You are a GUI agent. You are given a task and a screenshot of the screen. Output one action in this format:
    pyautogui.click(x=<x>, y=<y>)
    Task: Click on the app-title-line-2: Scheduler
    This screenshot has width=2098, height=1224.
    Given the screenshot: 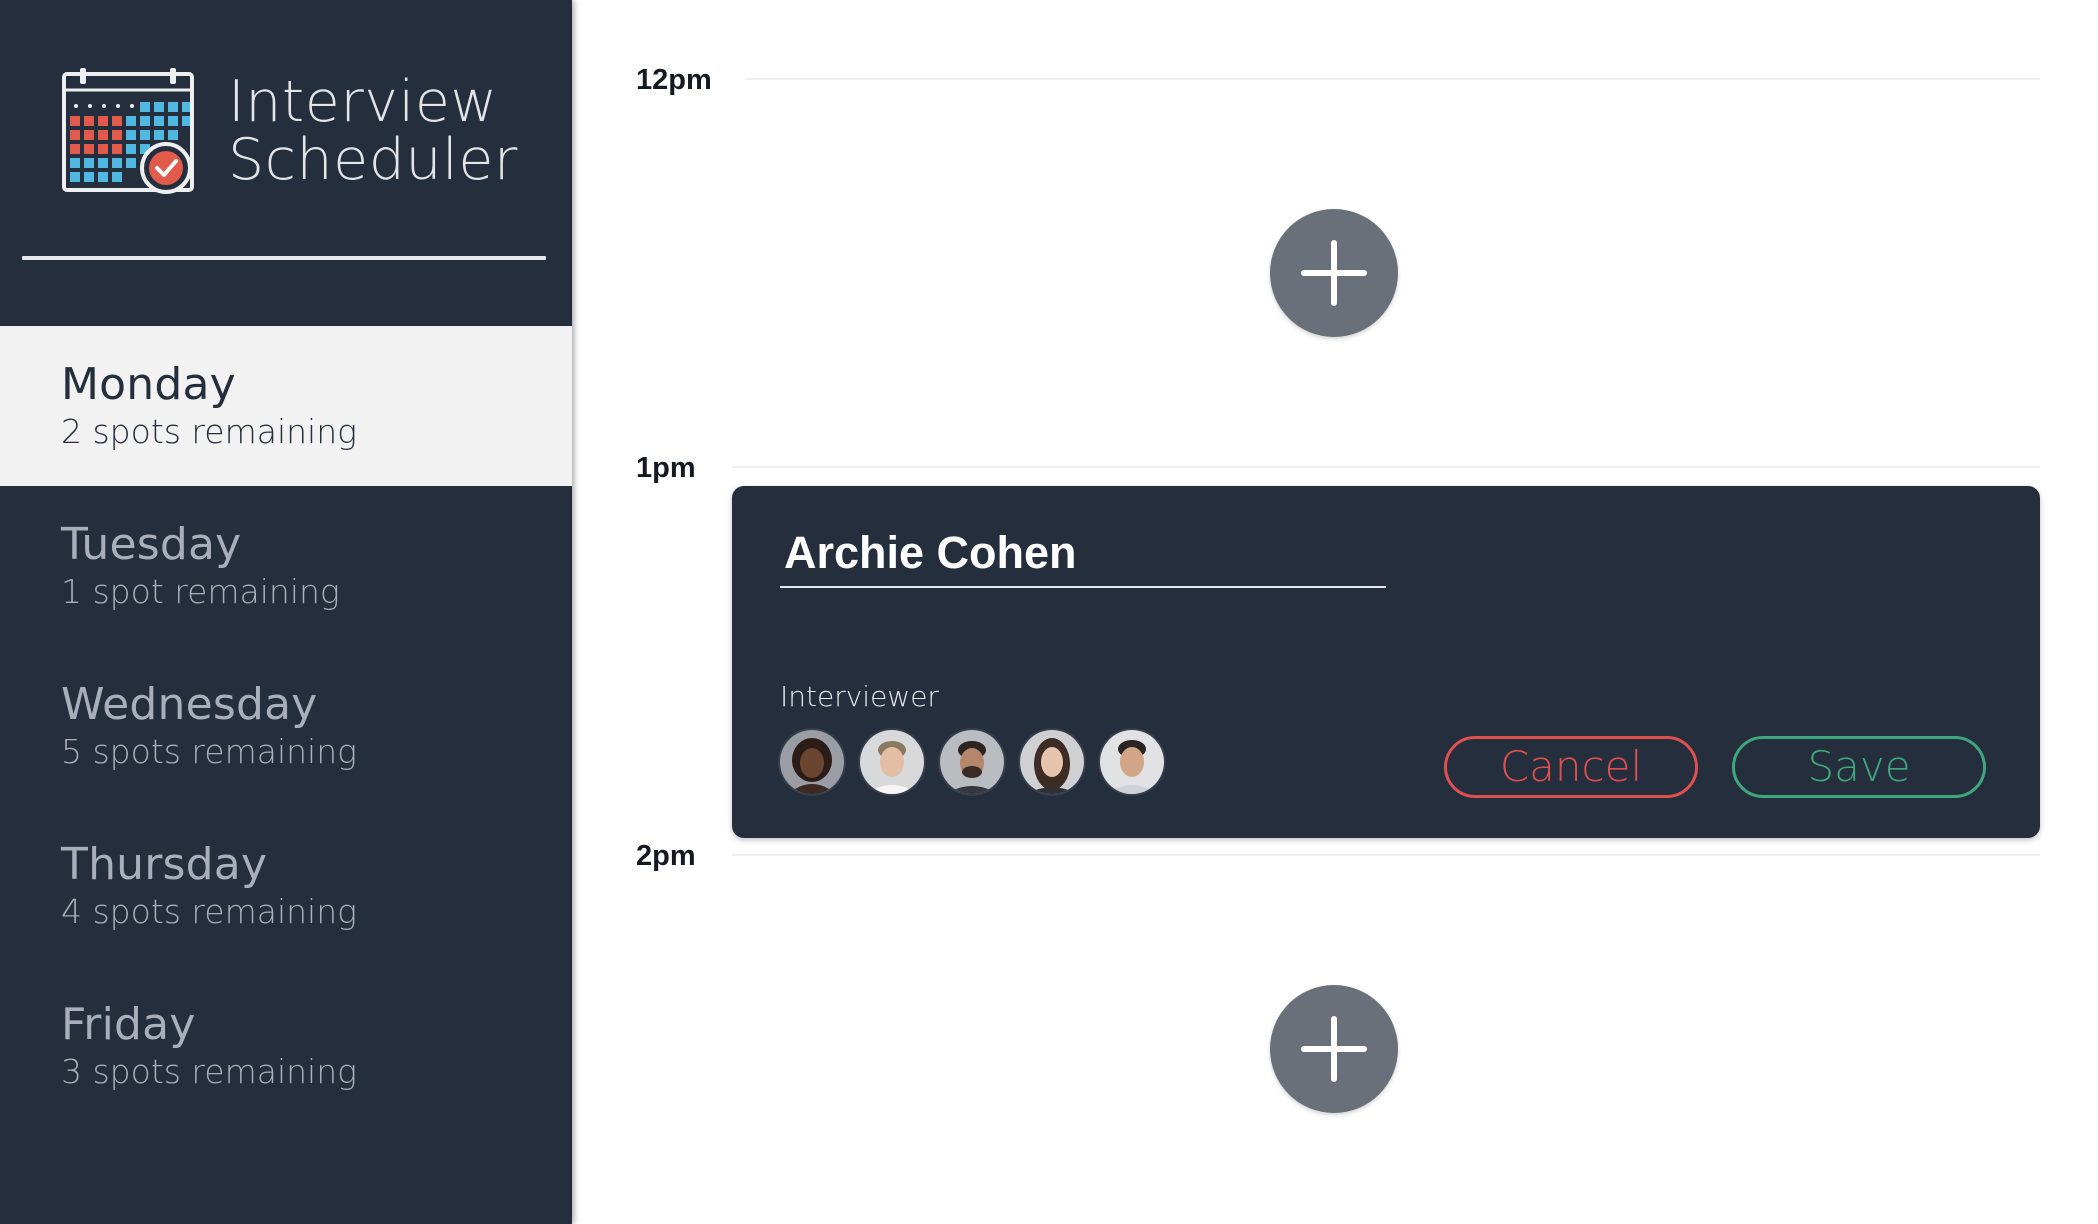 What is the action you would take?
    pyautogui.click(x=373, y=160)
    